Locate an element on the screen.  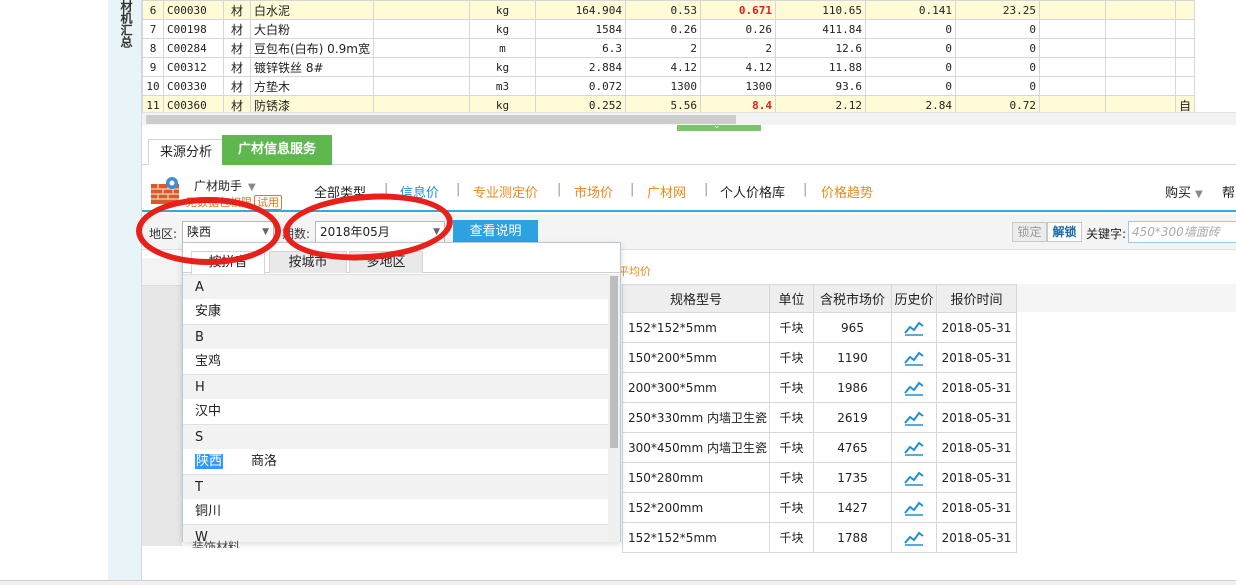
cell-p1: 4.12 is located at coordinates (662, 67).